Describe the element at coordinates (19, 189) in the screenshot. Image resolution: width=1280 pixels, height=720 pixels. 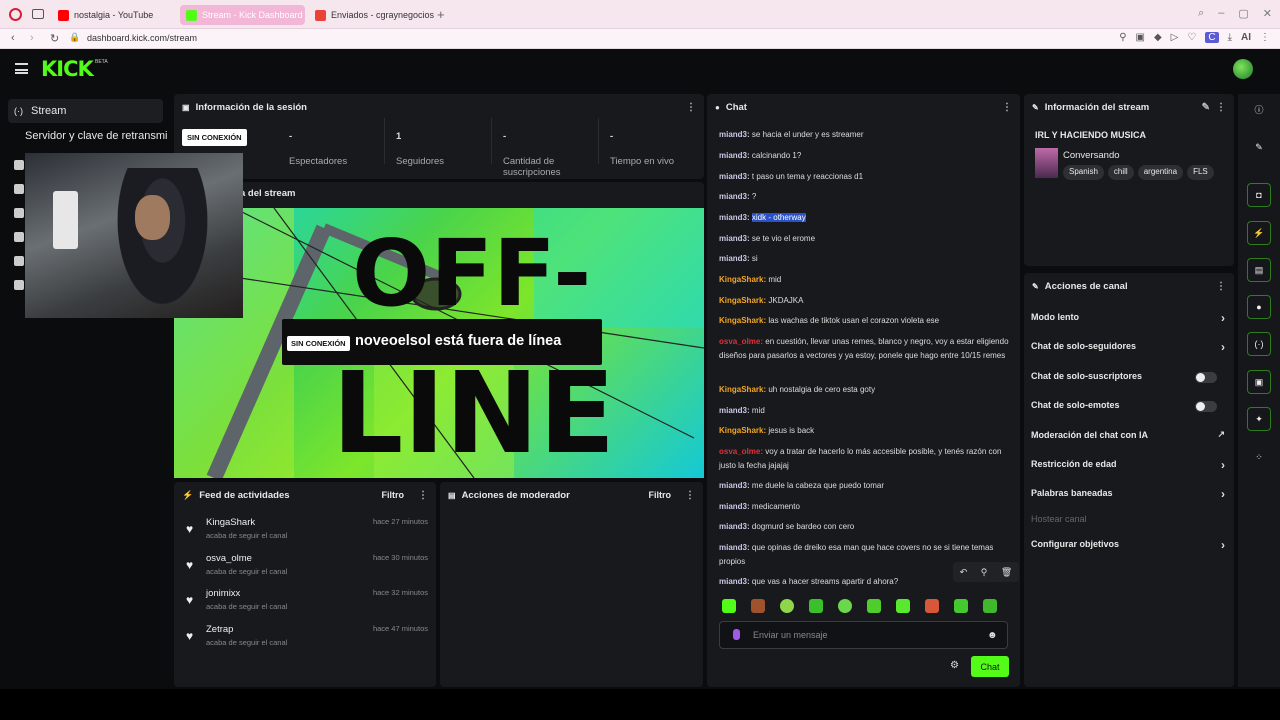
I see `trophy-icon` at that location.